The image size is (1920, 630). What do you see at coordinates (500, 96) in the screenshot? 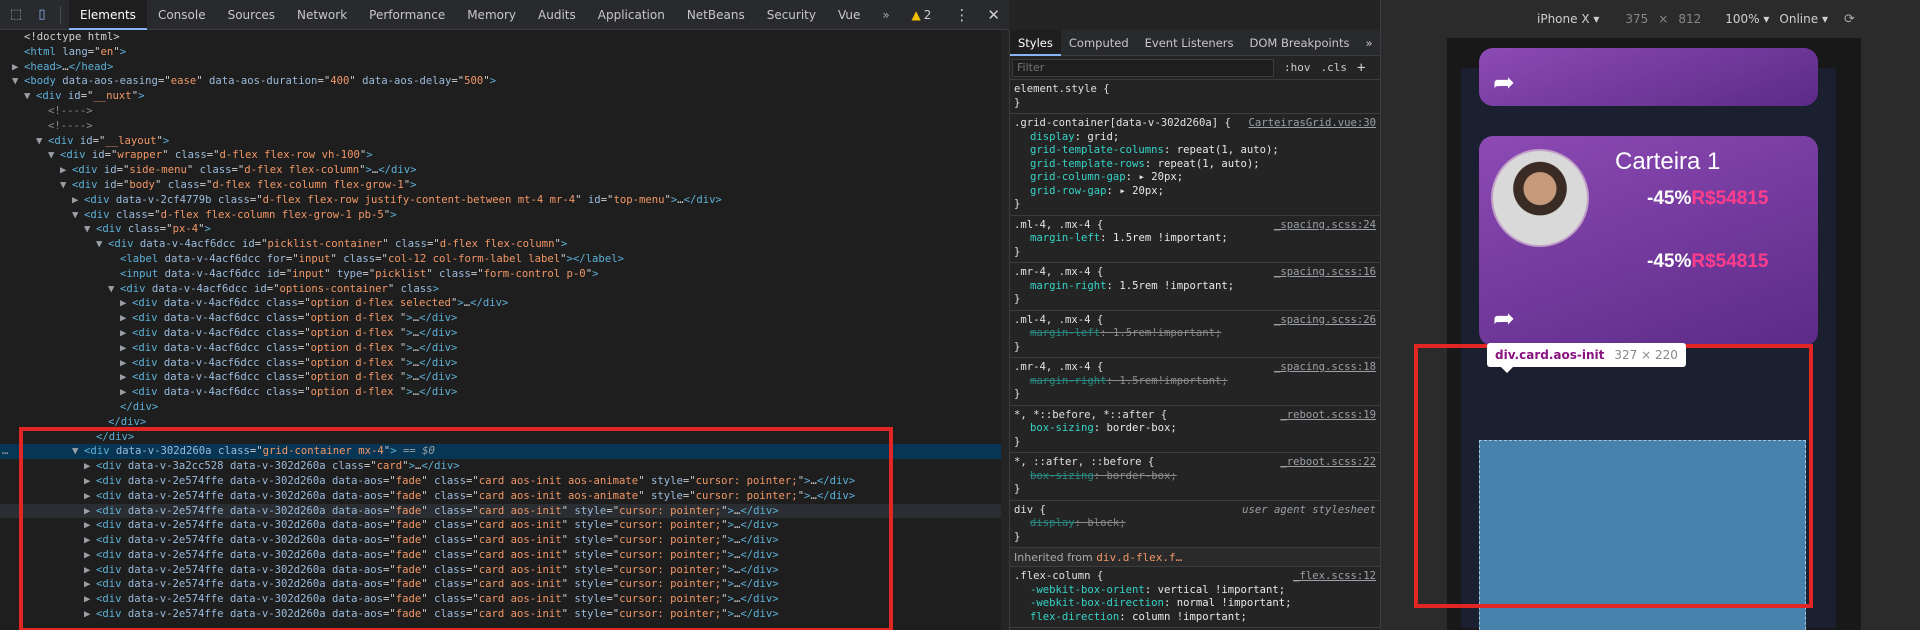
I see `dom-node: ▼ <div id="__nuxt">` at bounding box center [500, 96].